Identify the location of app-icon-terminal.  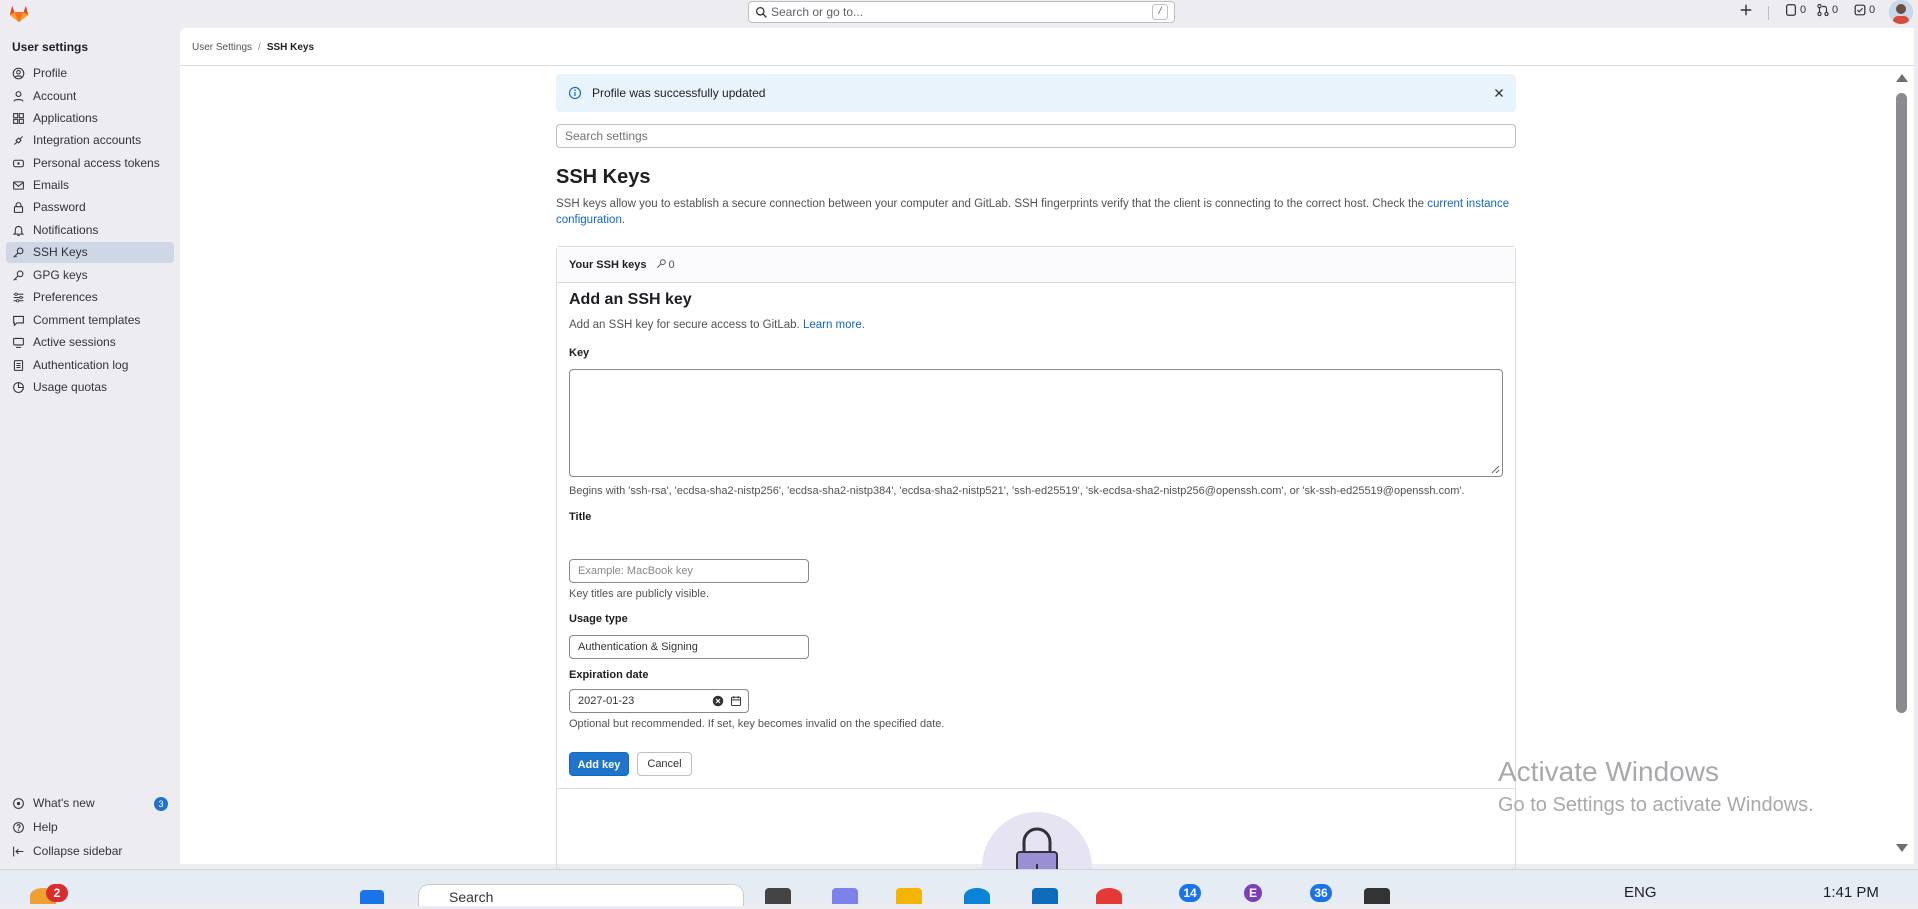
(1377, 896).